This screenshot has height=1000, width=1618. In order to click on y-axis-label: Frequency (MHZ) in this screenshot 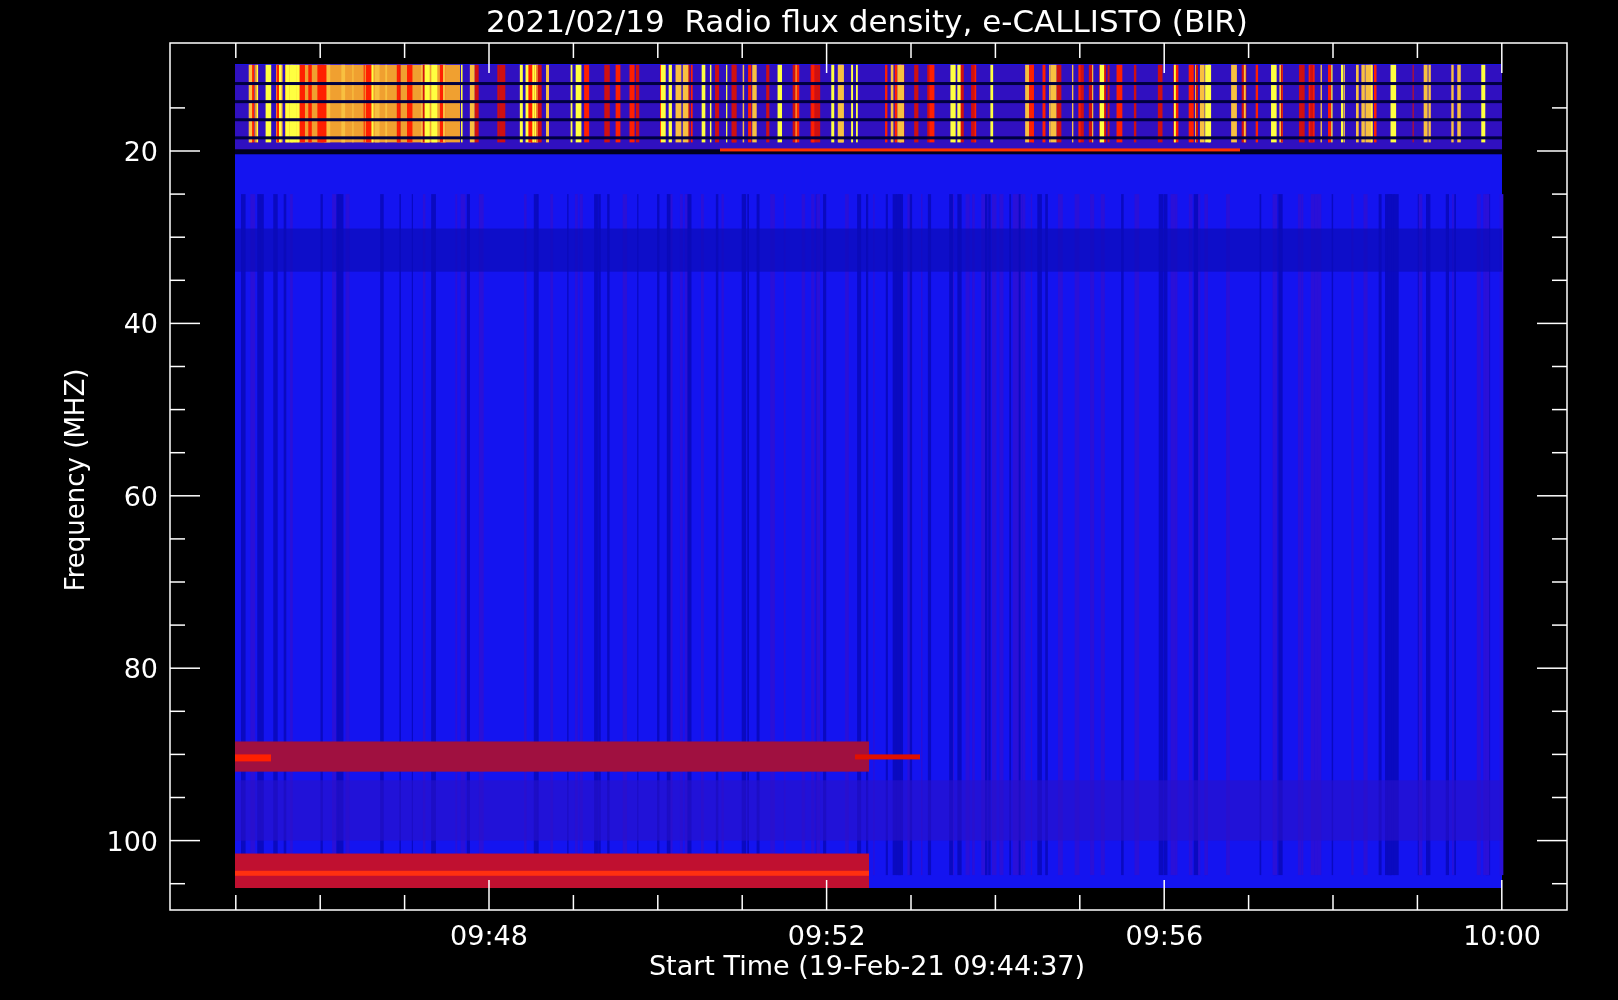, I will do `click(75, 480)`.